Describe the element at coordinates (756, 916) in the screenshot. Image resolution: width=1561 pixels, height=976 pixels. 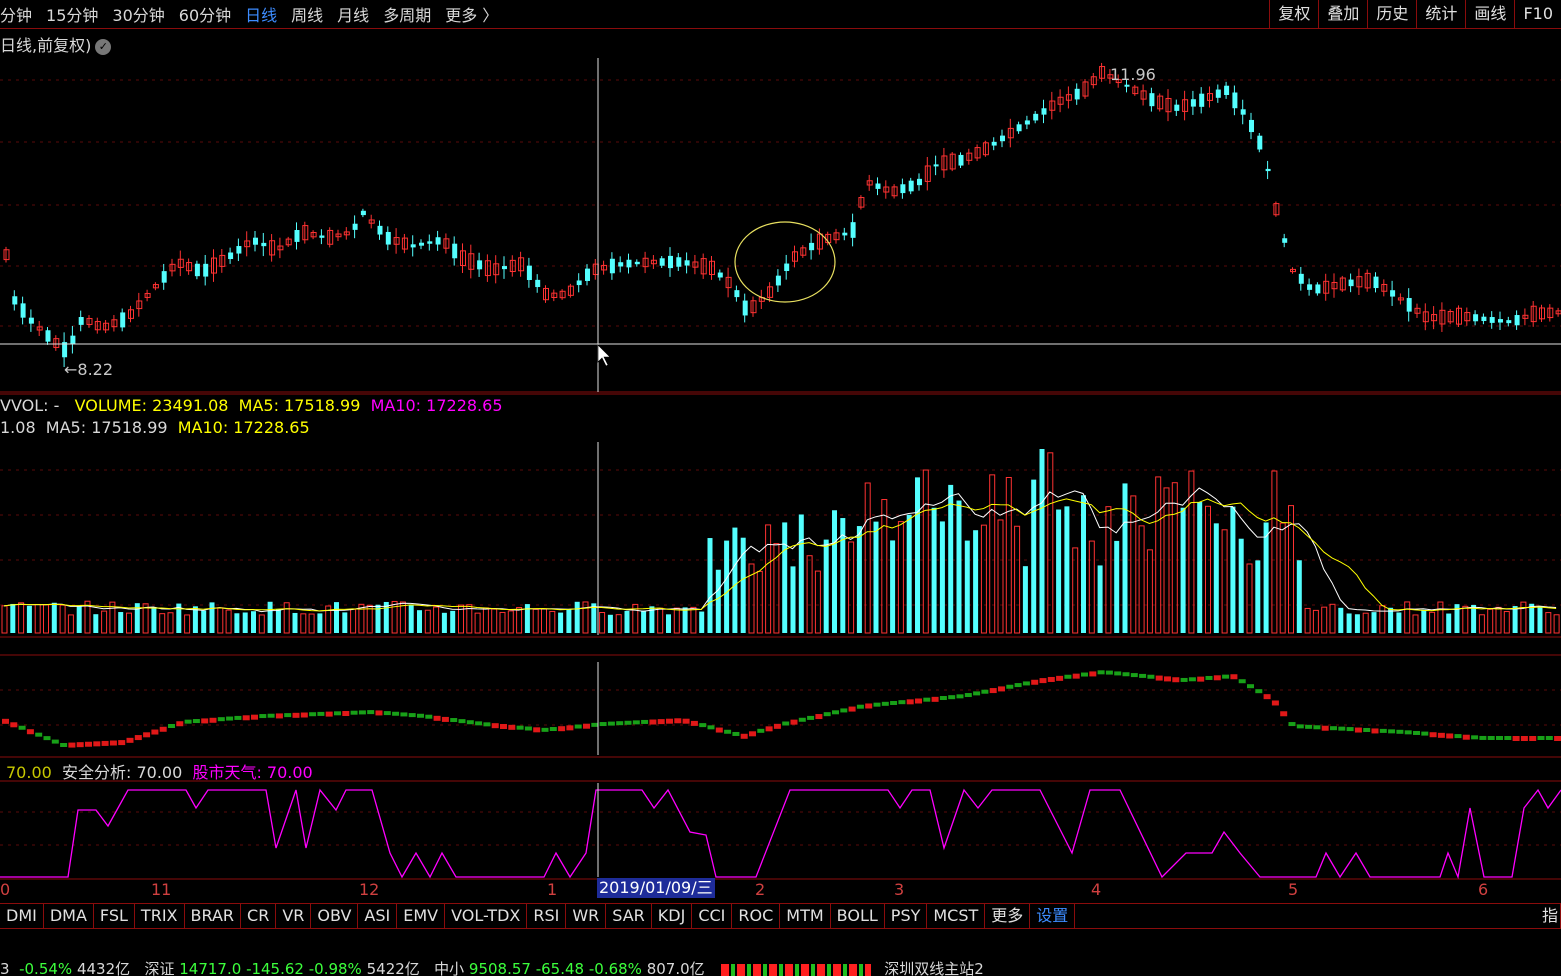
I see `indicator-tab: ROC` at that location.